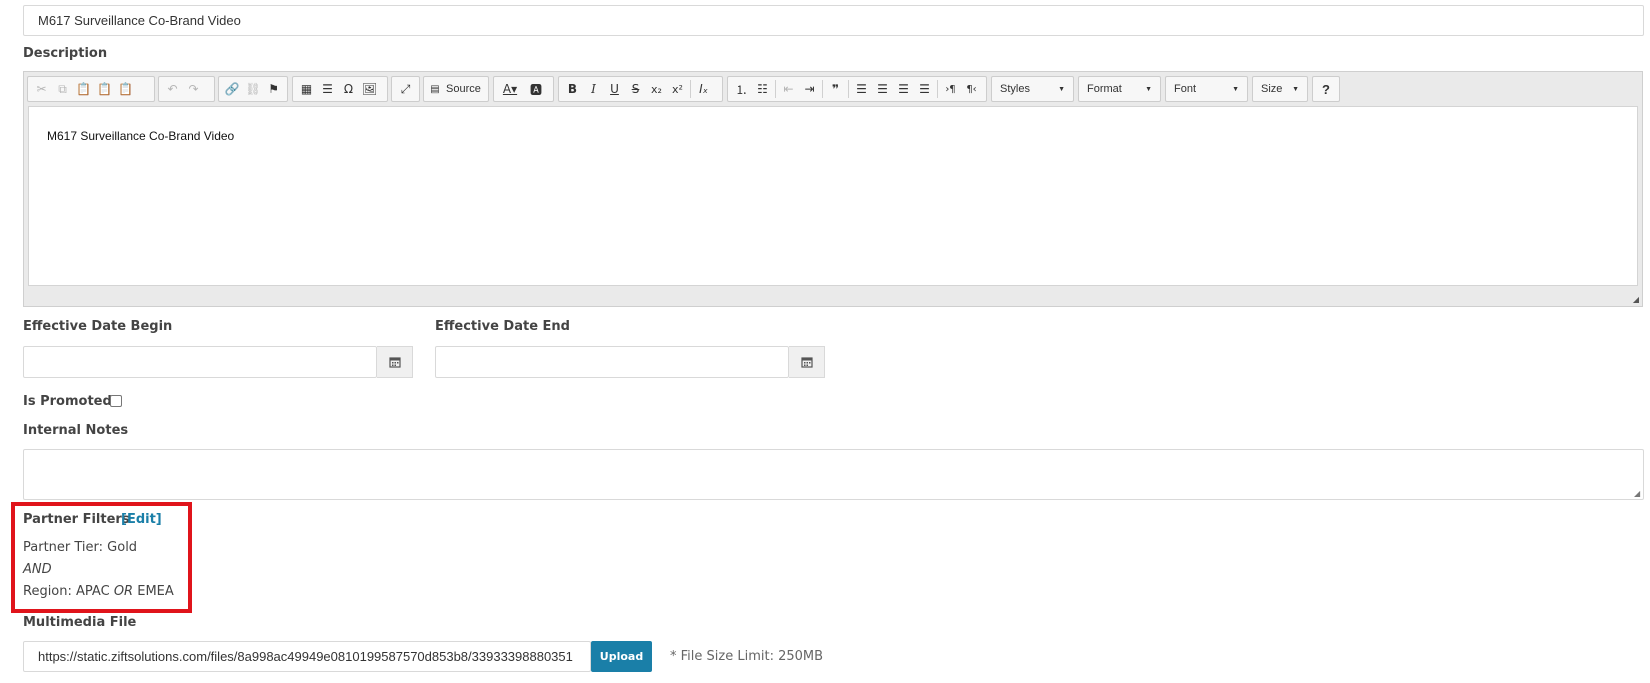 The height and width of the screenshot is (683, 1650). Describe the element at coordinates (76, 519) in the screenshot. I see `partner-filters-label: Partner Filters` at that location.